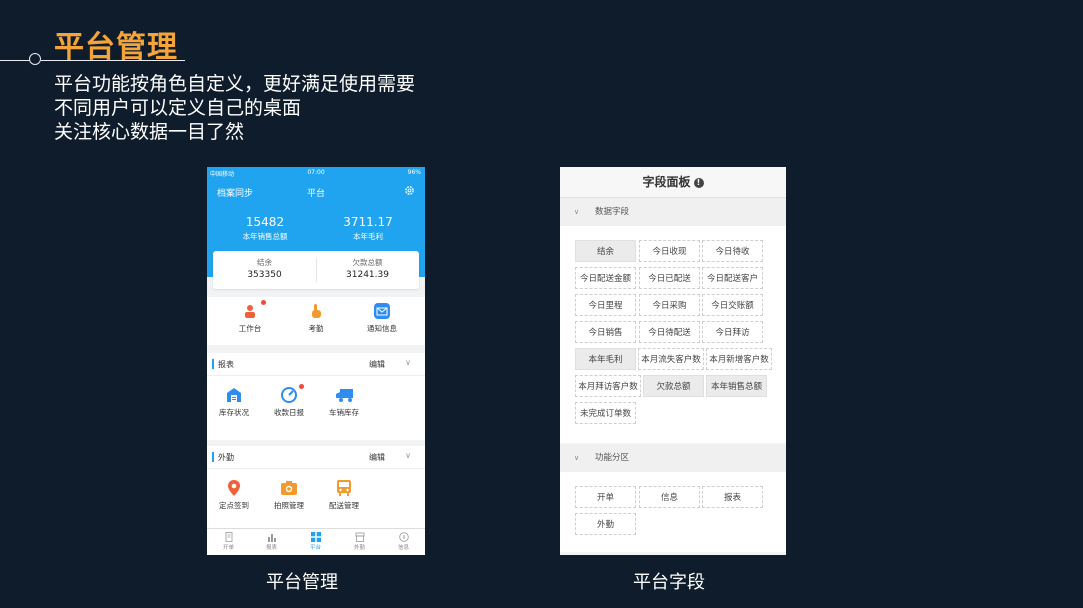  What do you see at coordinates (367, 262) in the screenshot?
I see `card-label: 欠款总额` at bounding box center [367, 262].